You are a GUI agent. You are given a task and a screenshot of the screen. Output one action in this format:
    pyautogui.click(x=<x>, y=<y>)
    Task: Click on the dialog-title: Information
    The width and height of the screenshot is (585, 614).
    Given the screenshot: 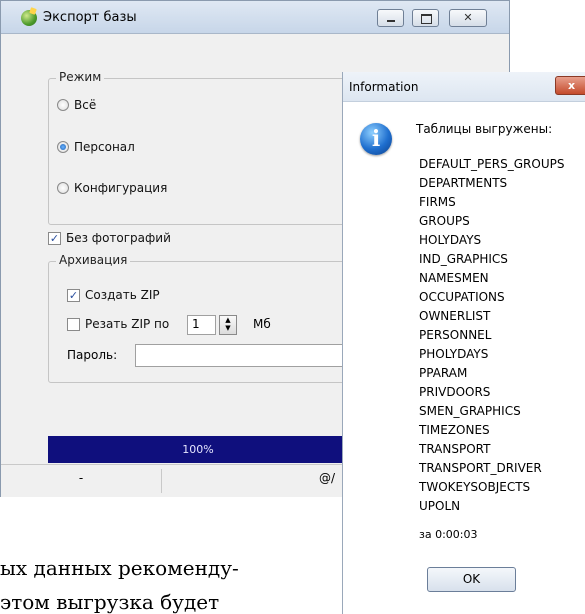 What is the action you would take?
    pyautogui.click(x=384, y=87)
    